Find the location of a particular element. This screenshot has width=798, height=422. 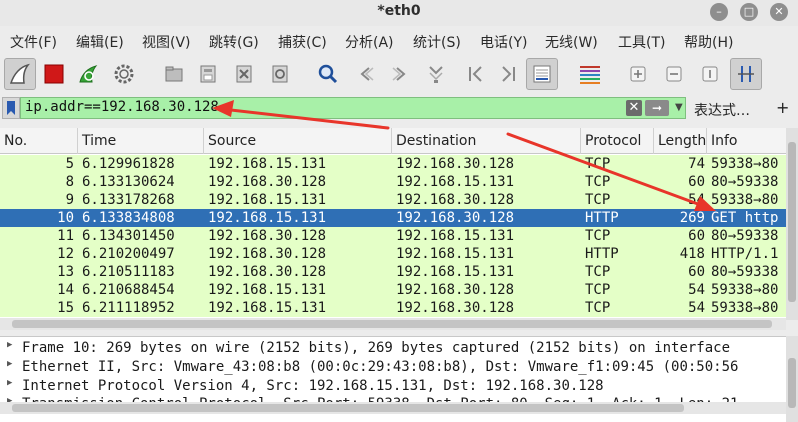

go-forward-icon is located at coordinates (400, 74).